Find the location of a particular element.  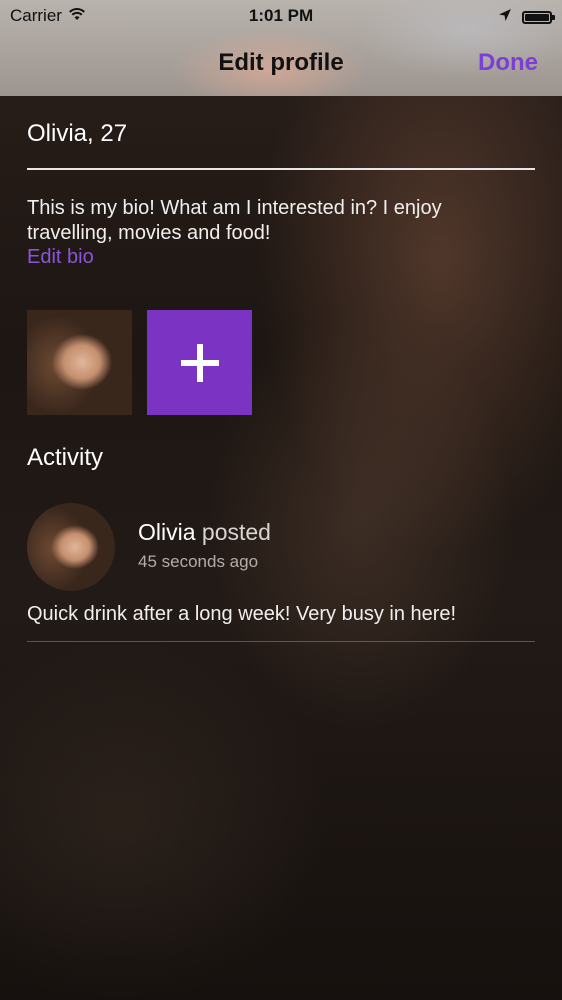

post-action: posted is located at coordinates (236, 532).